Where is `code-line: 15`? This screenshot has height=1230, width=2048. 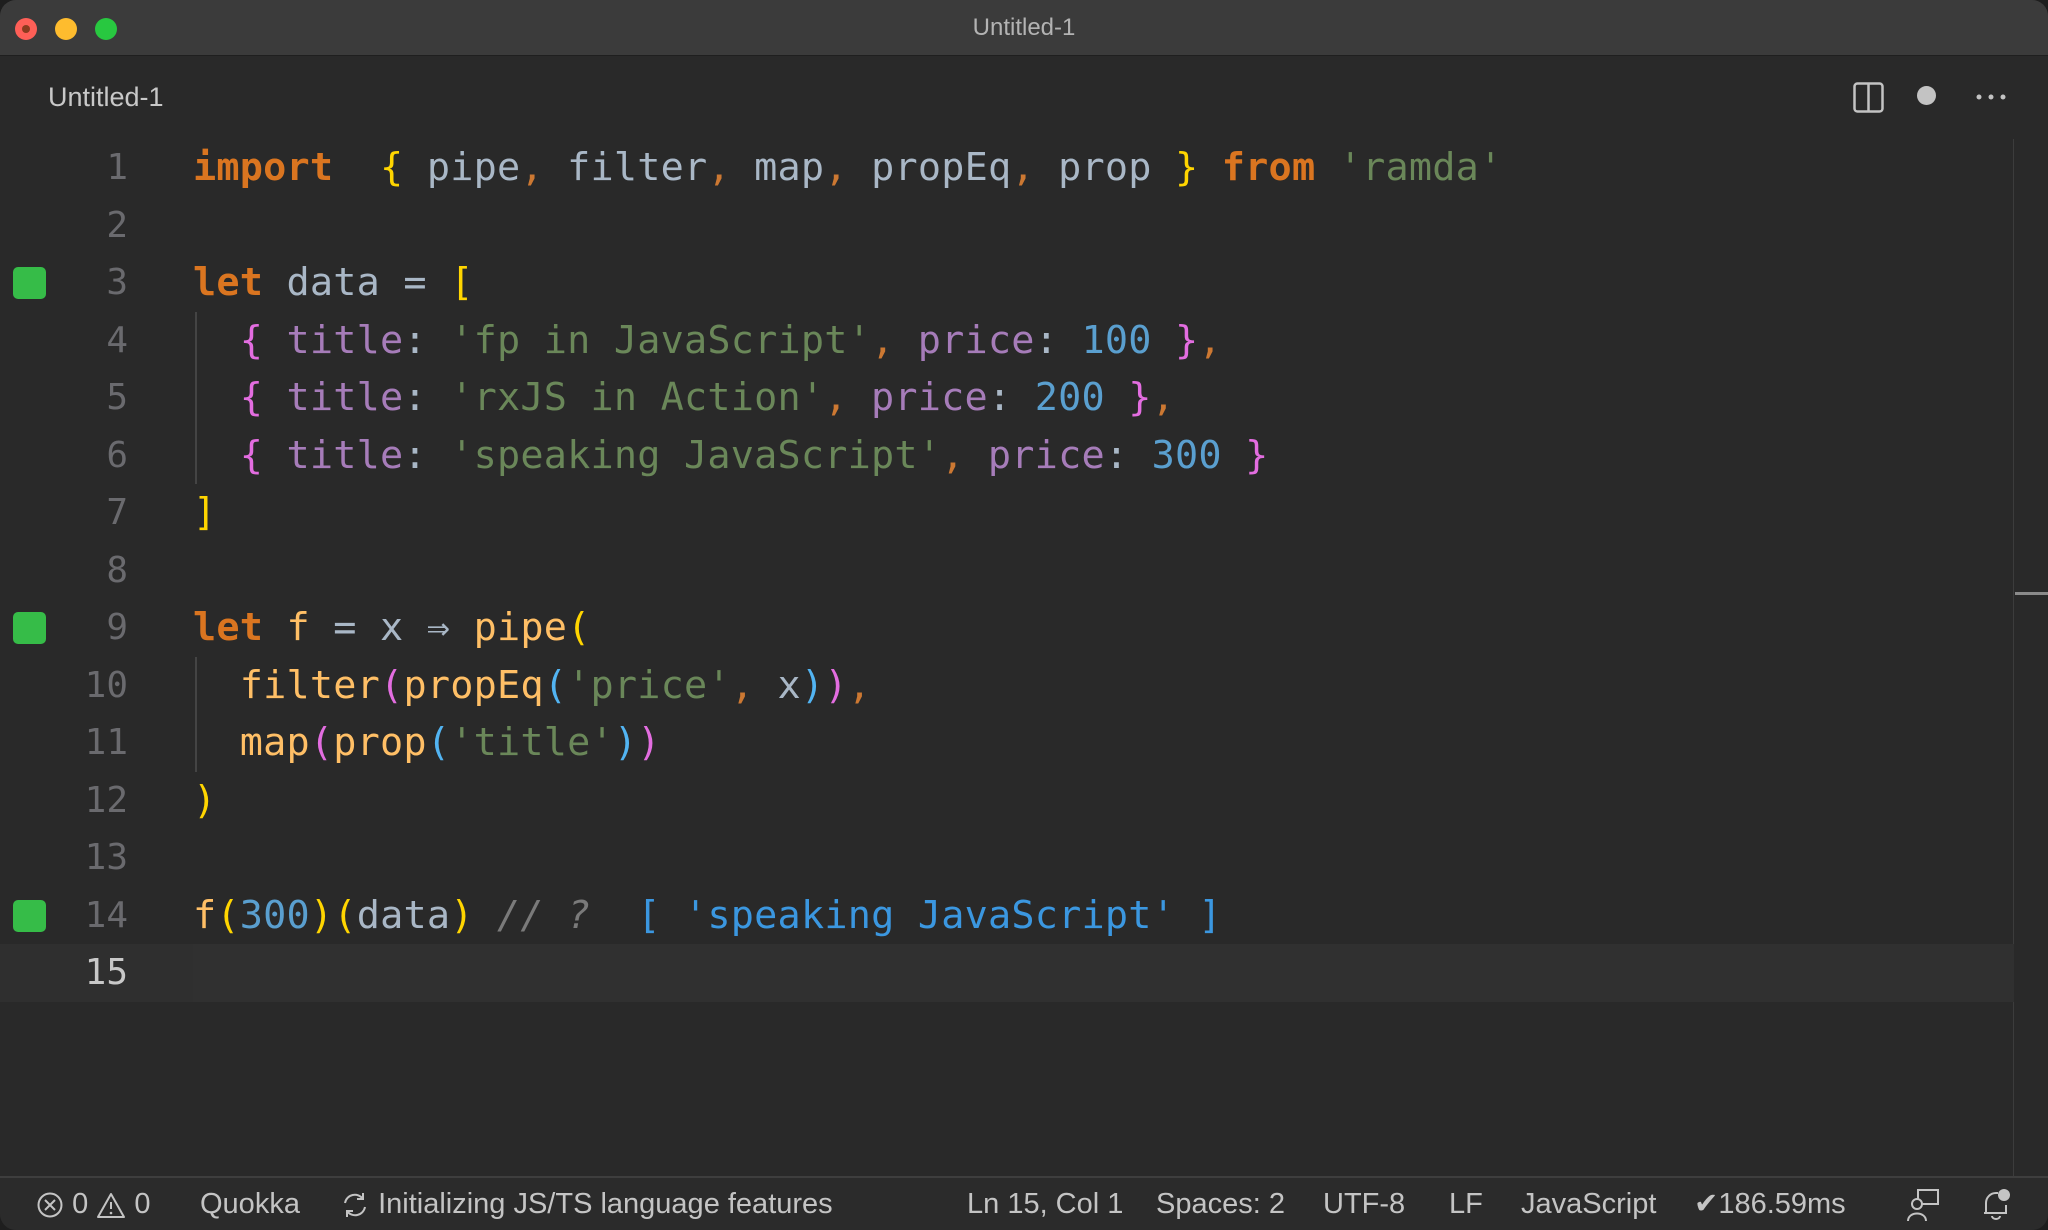 code-line: 15 is located at coordinates (1007, 973).